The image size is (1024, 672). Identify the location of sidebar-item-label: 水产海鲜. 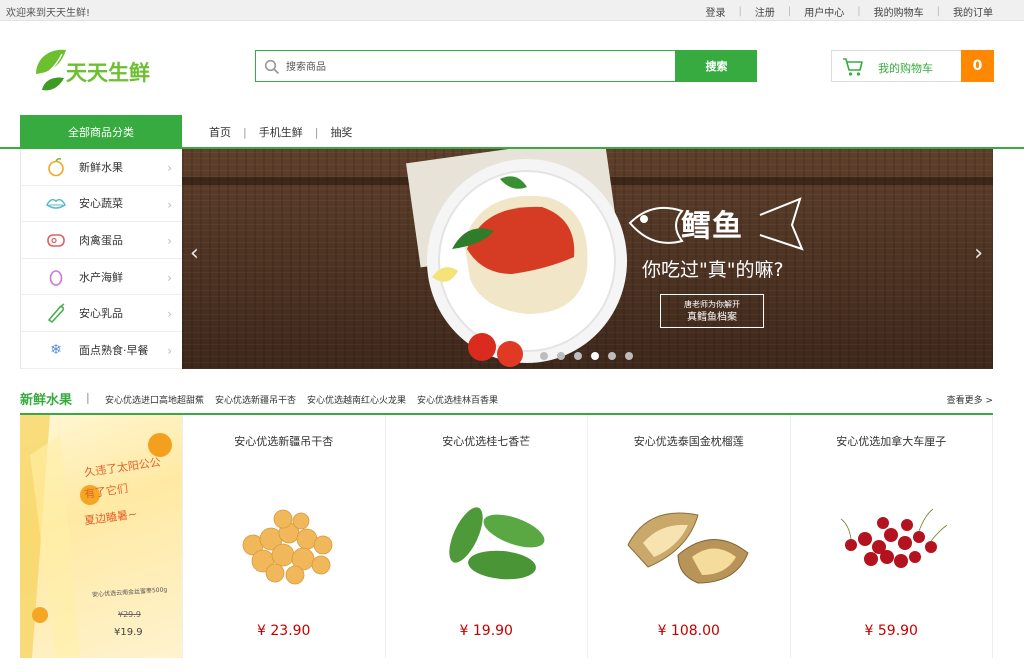
(101, 277).